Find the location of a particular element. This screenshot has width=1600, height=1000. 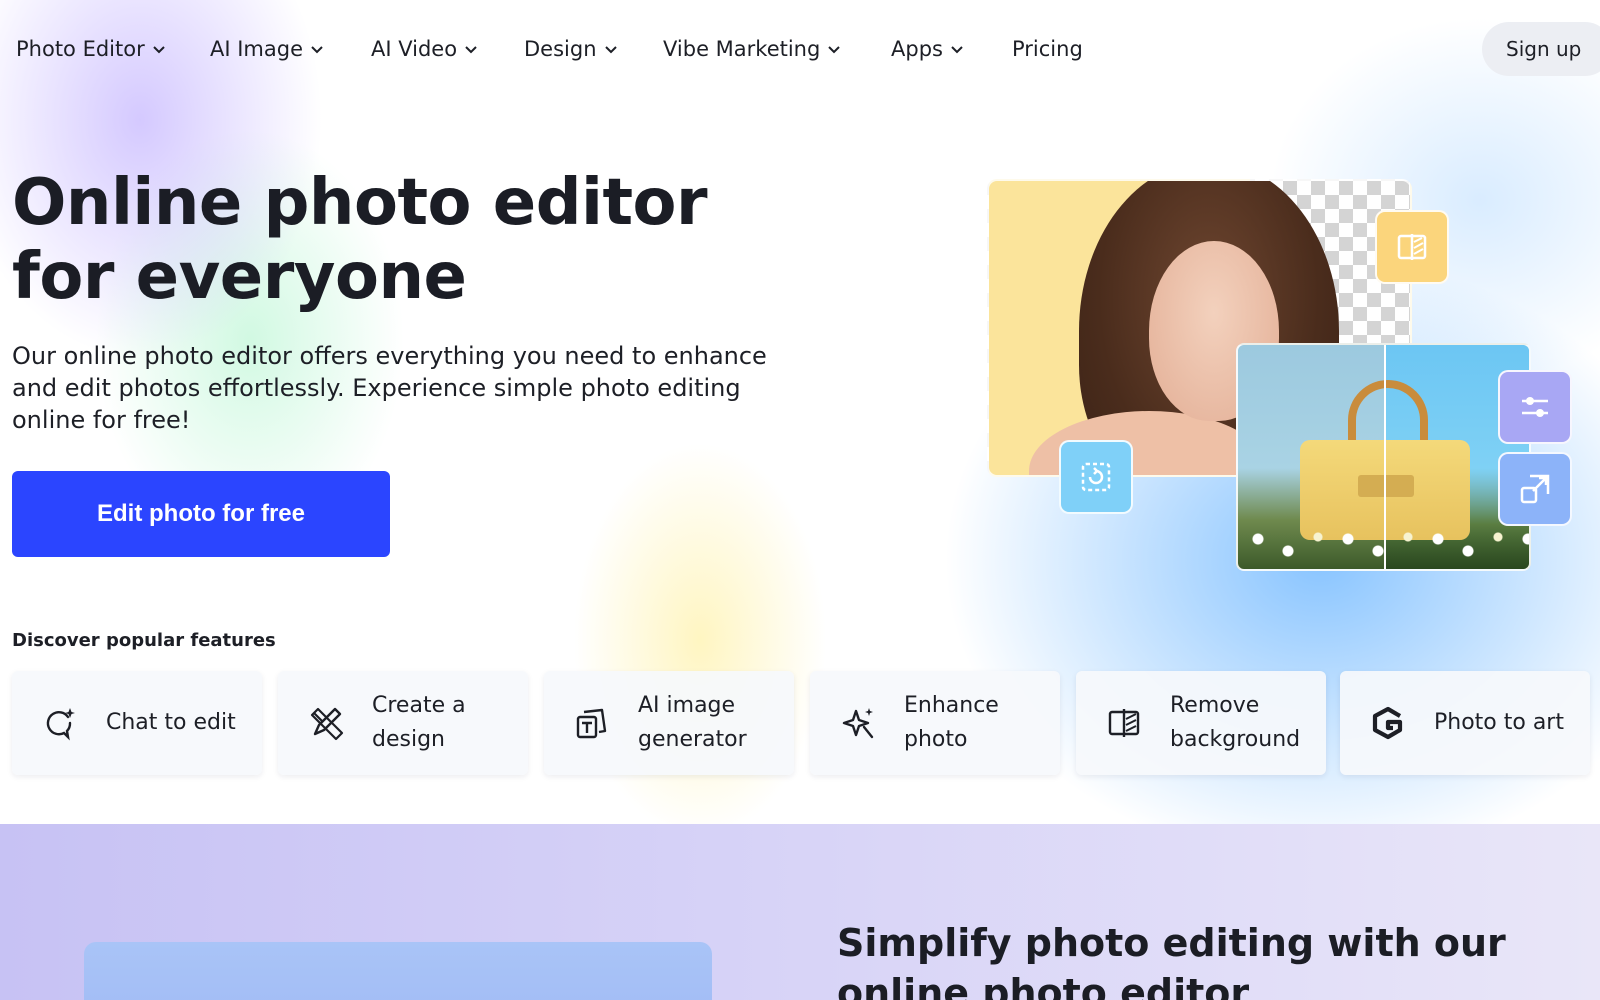

edit-photo-button: Edit photo for free is located at coordinates (201, 514).